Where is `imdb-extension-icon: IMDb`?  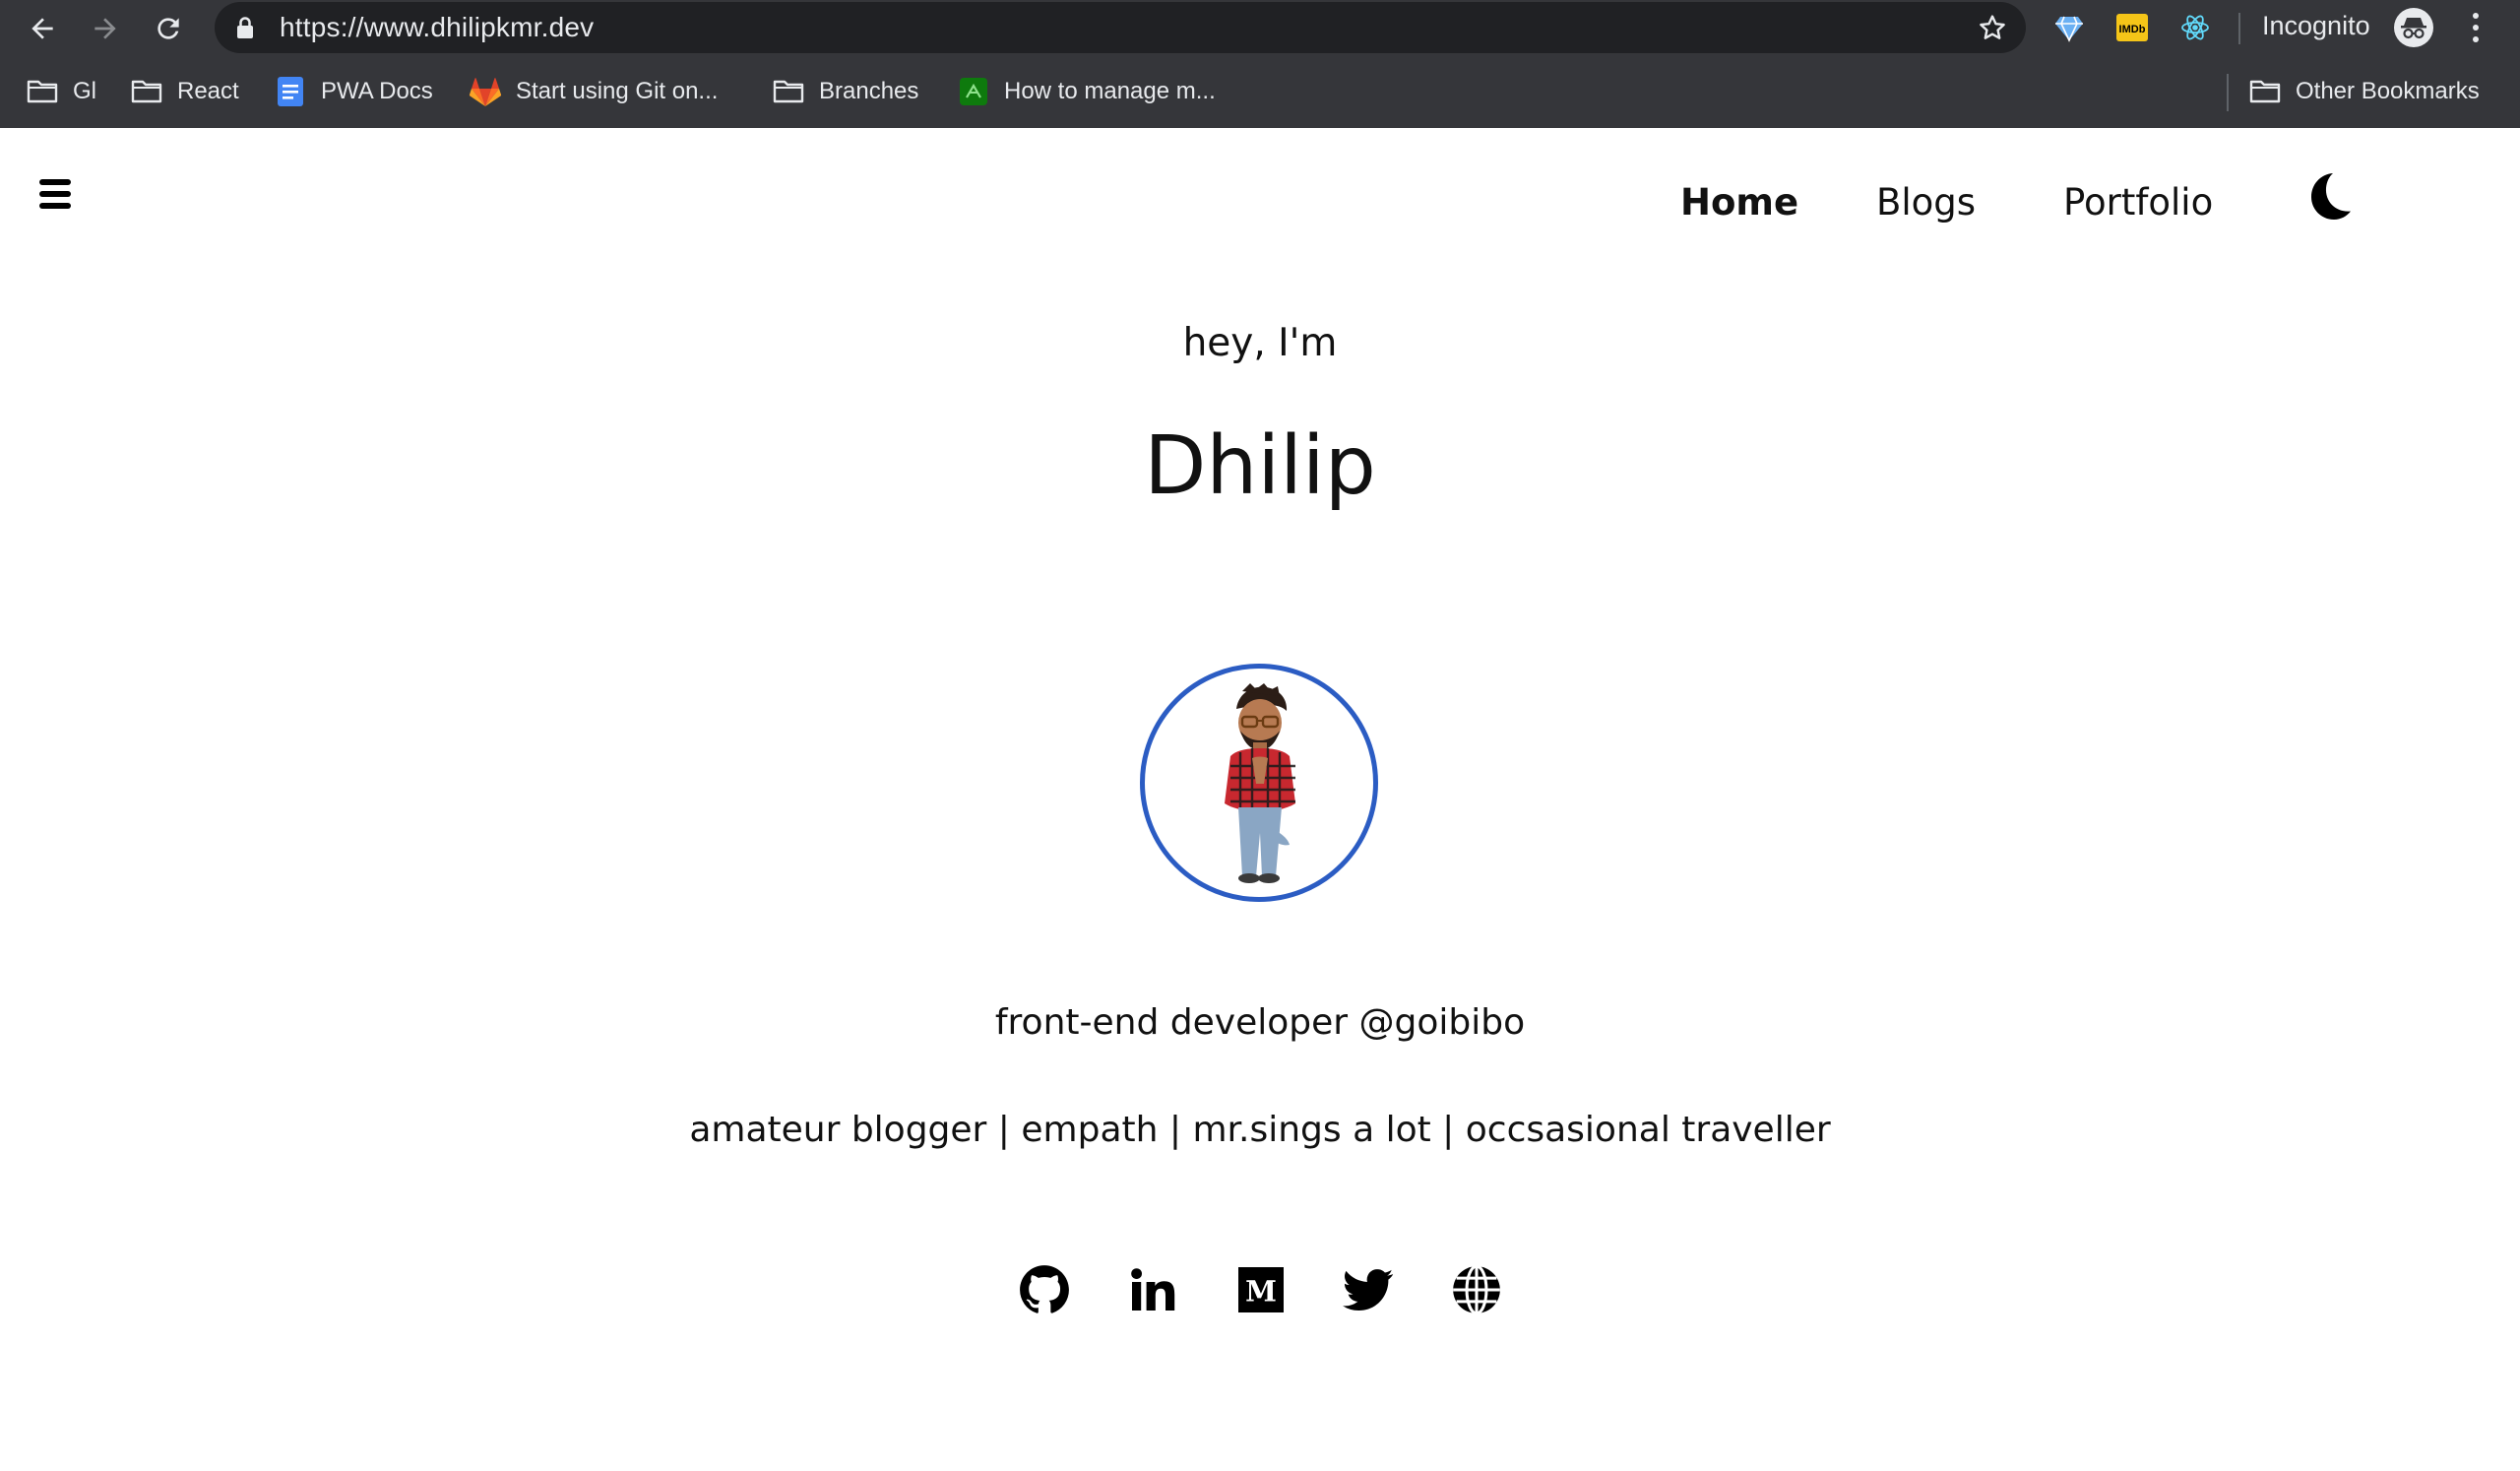
imdb-extension-icon: IMDb is located at coordinates (2132, 27).